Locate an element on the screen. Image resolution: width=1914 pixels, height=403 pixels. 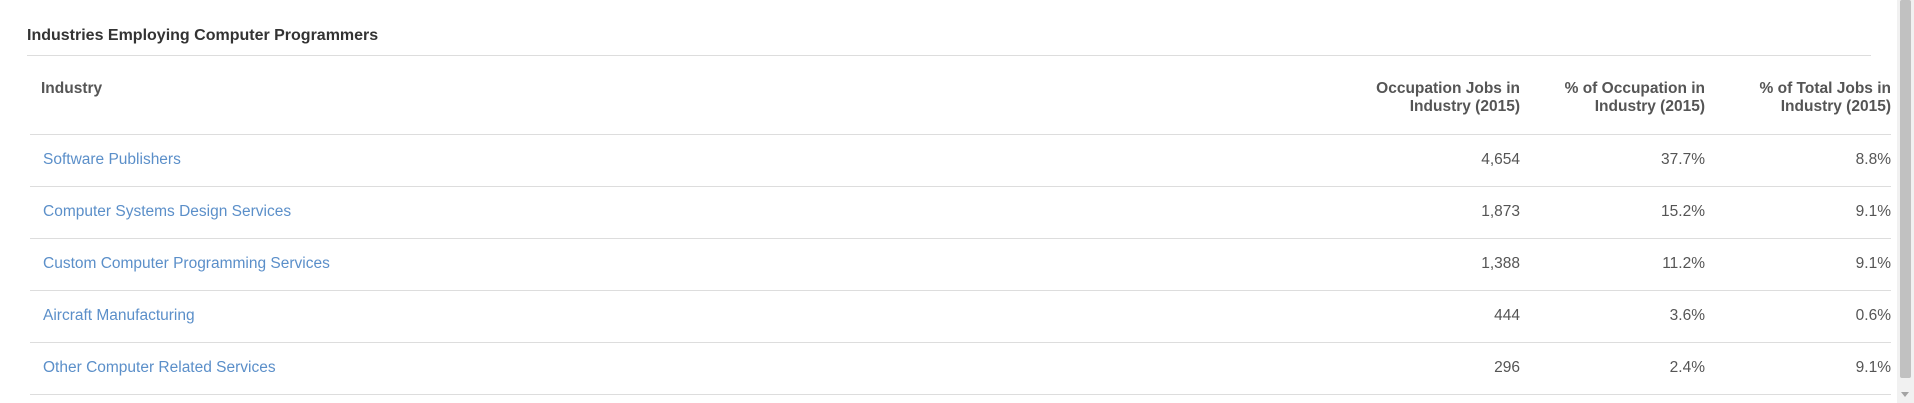
industry-cell: Other Computer Related Services is located at coordinates (684, 368).